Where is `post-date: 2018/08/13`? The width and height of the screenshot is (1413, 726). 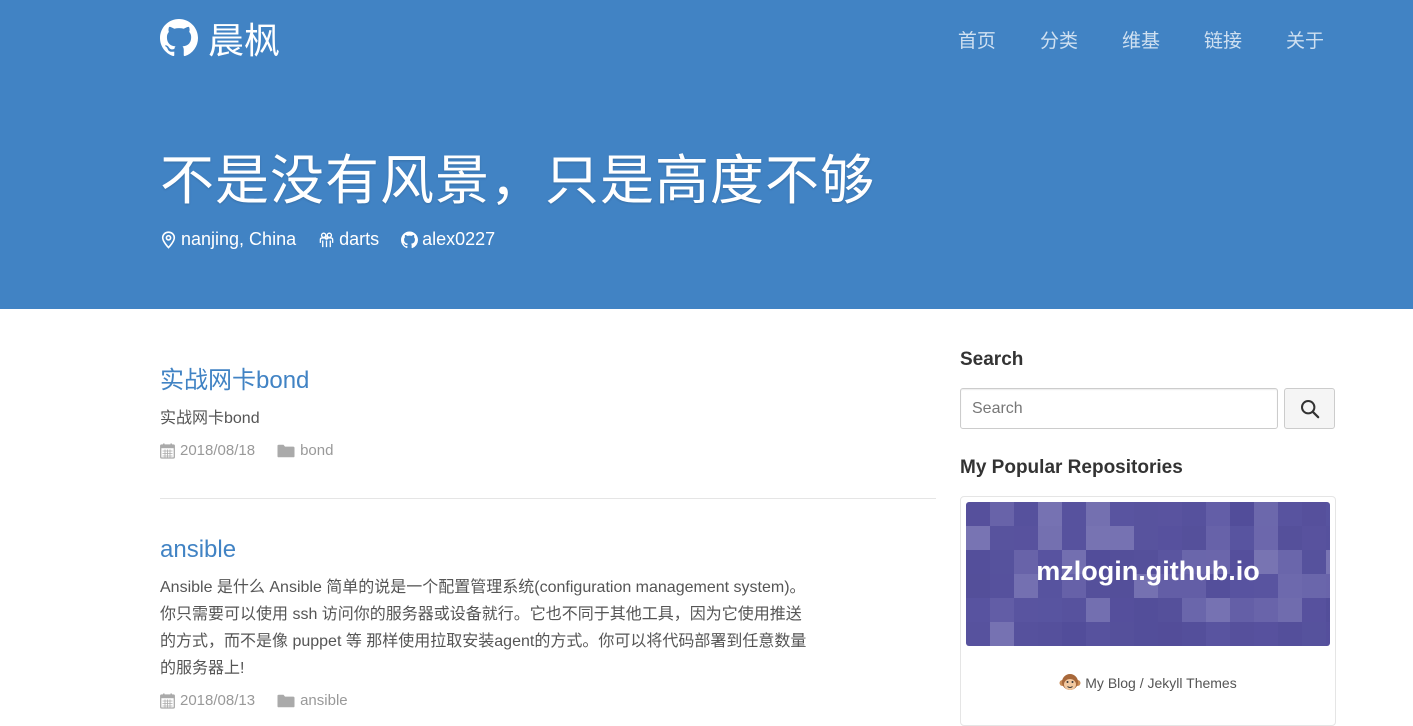
post-date: 2018/08/13 is located at coordinates (207, 700).